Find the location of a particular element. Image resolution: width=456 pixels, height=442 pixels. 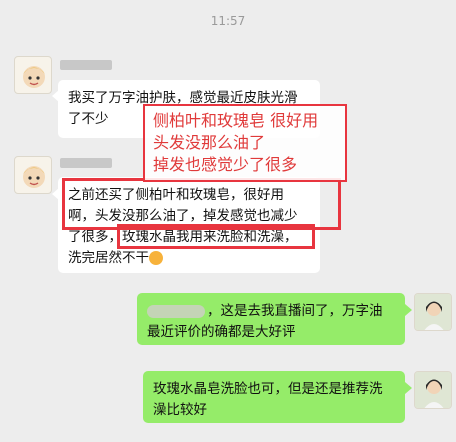

sent-message-bubble: 玫瑰水晶皂洗脸也可，但是还是推荐洗澡比较好 is located at coordinates (274, 397).